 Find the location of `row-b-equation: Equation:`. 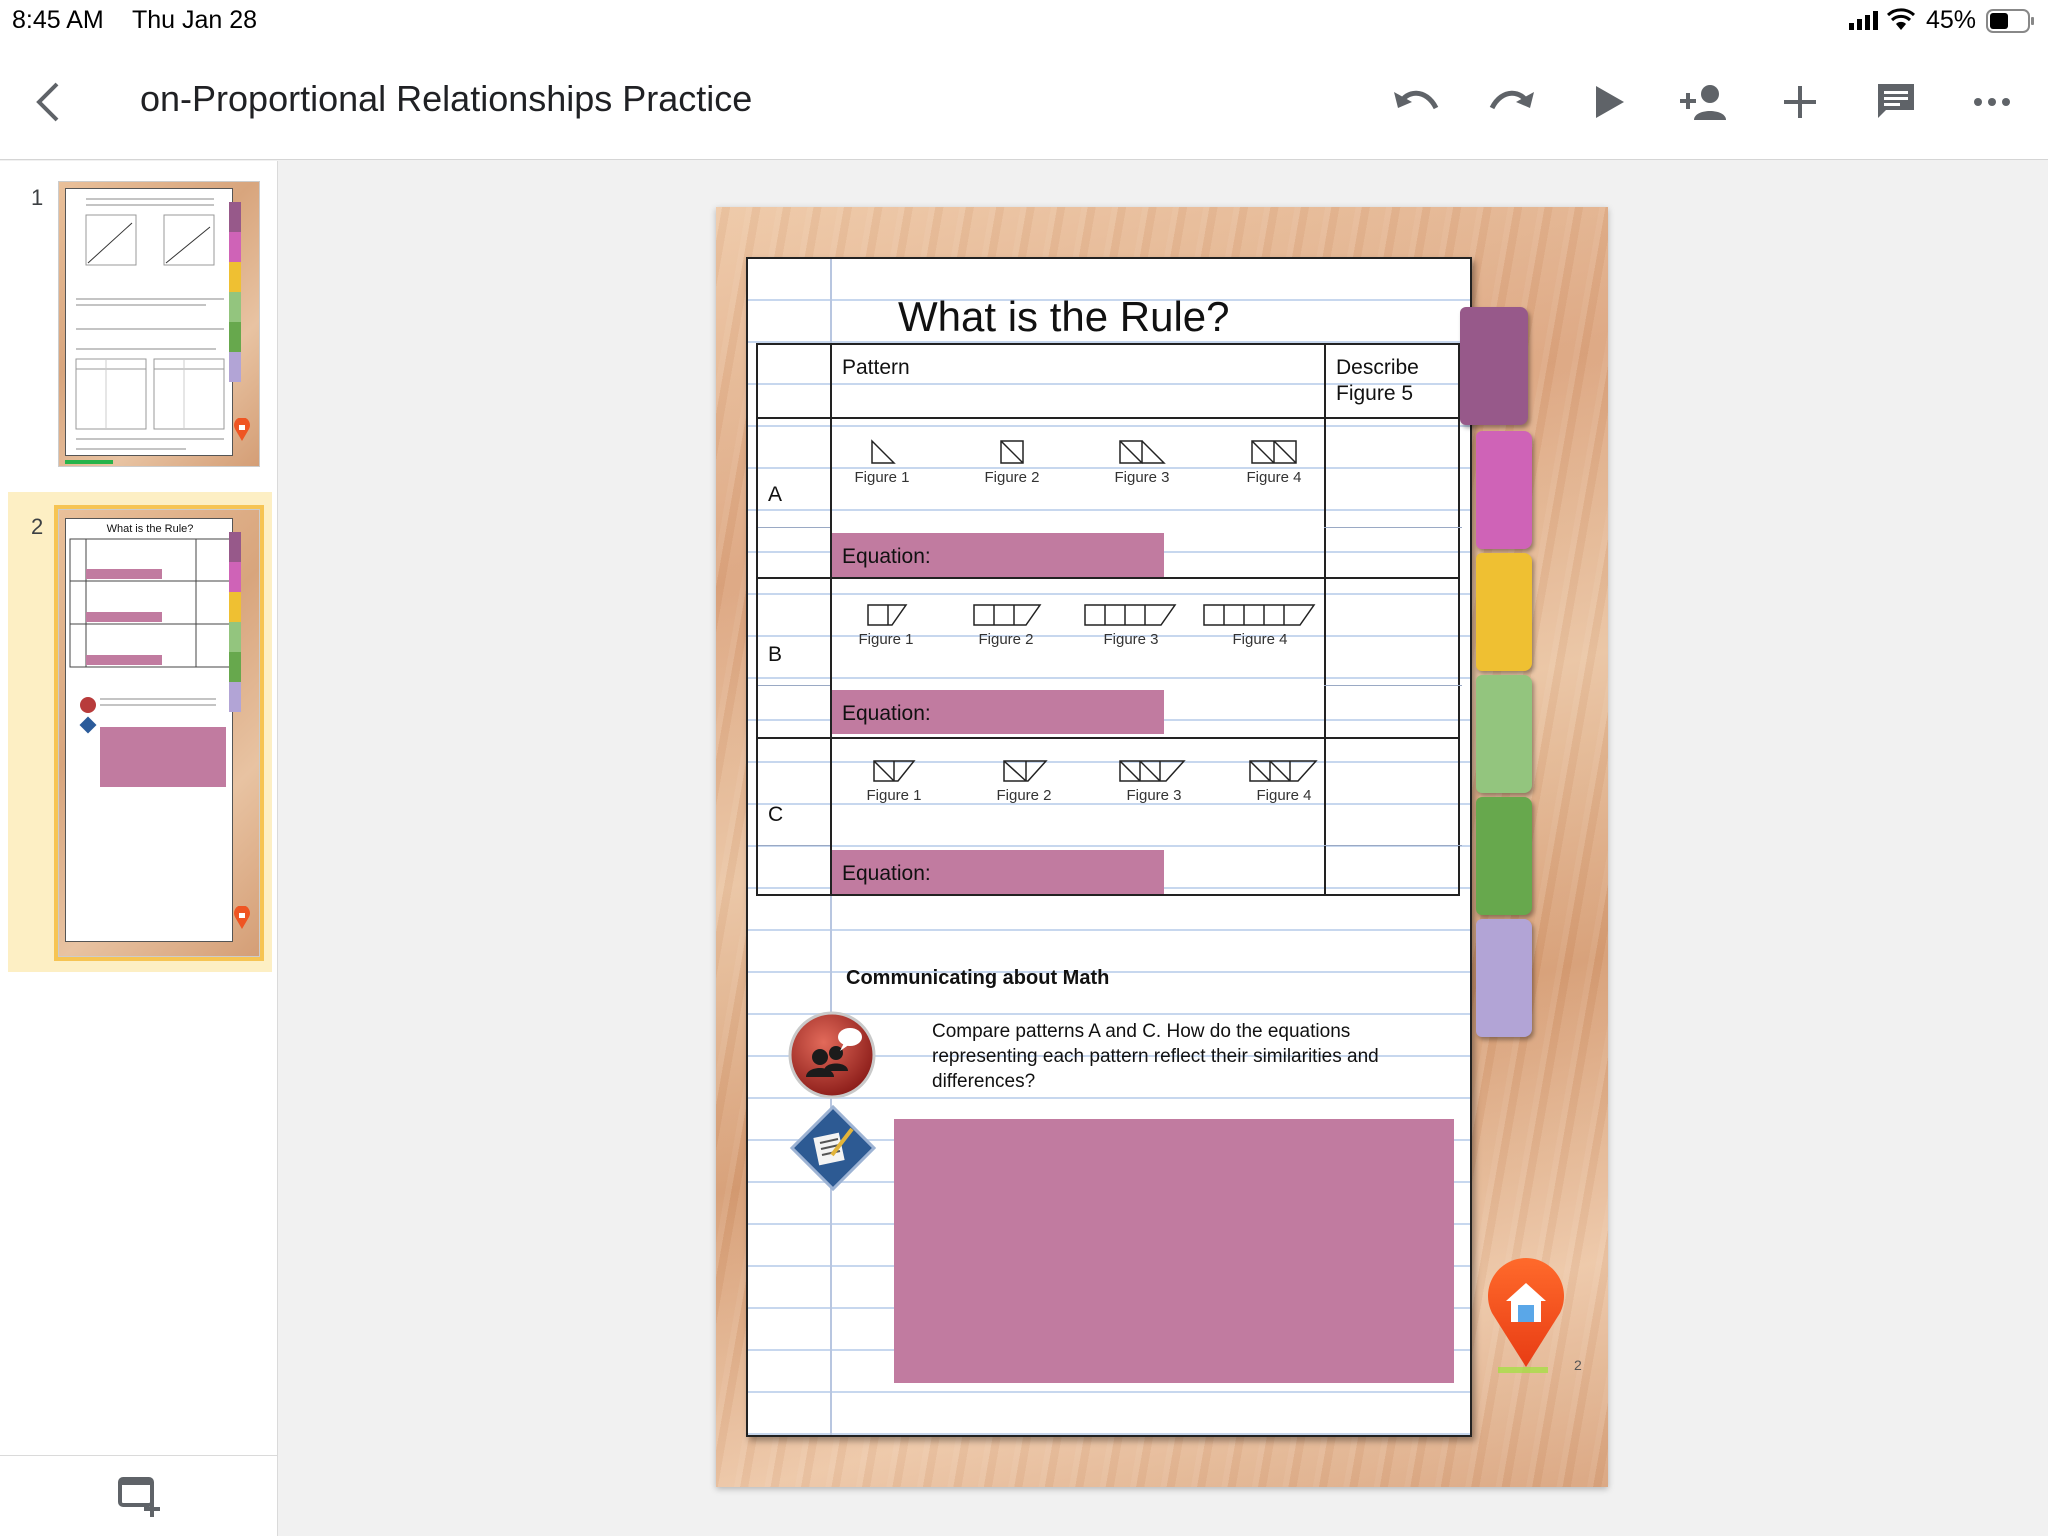

row-b-equation: Equation: is located at coordinates (998, 712).